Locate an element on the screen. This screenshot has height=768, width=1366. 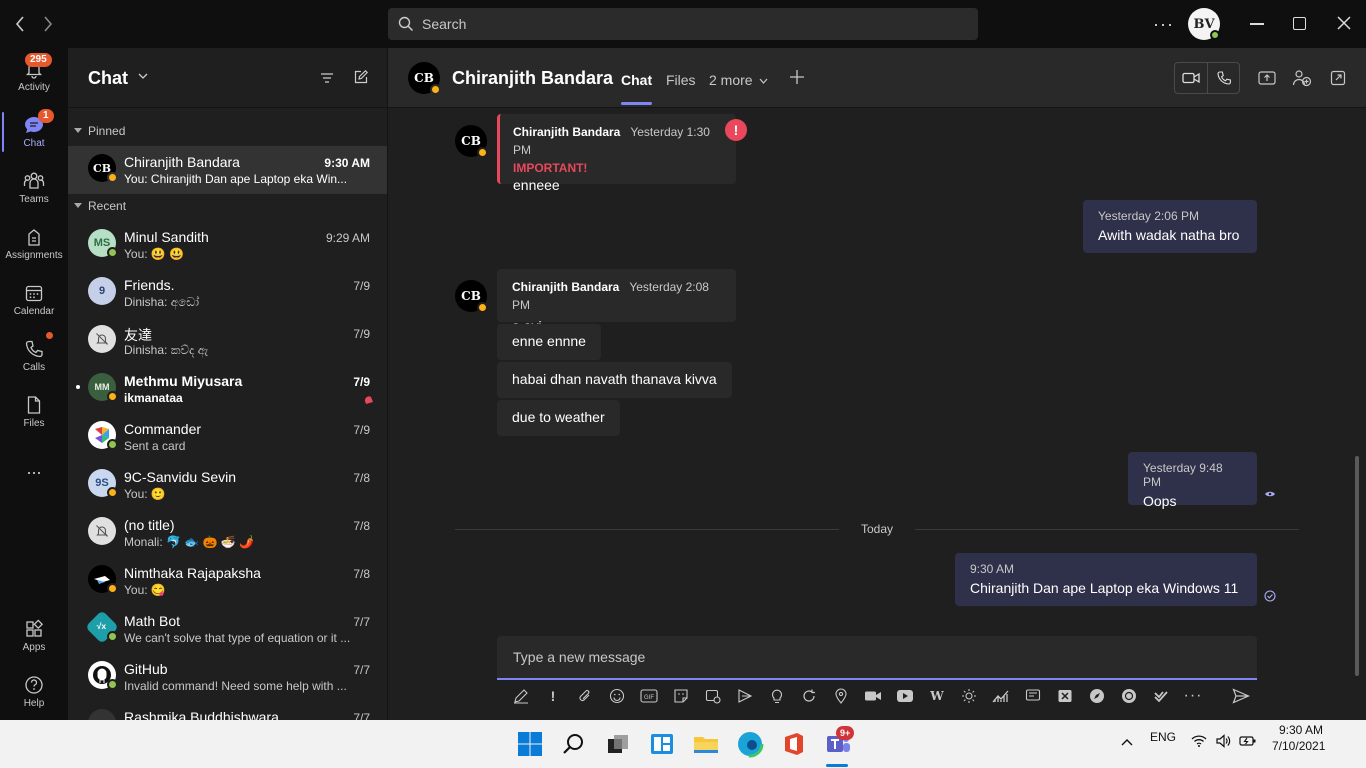
volume-icon is located at coordinates (1223, 741).